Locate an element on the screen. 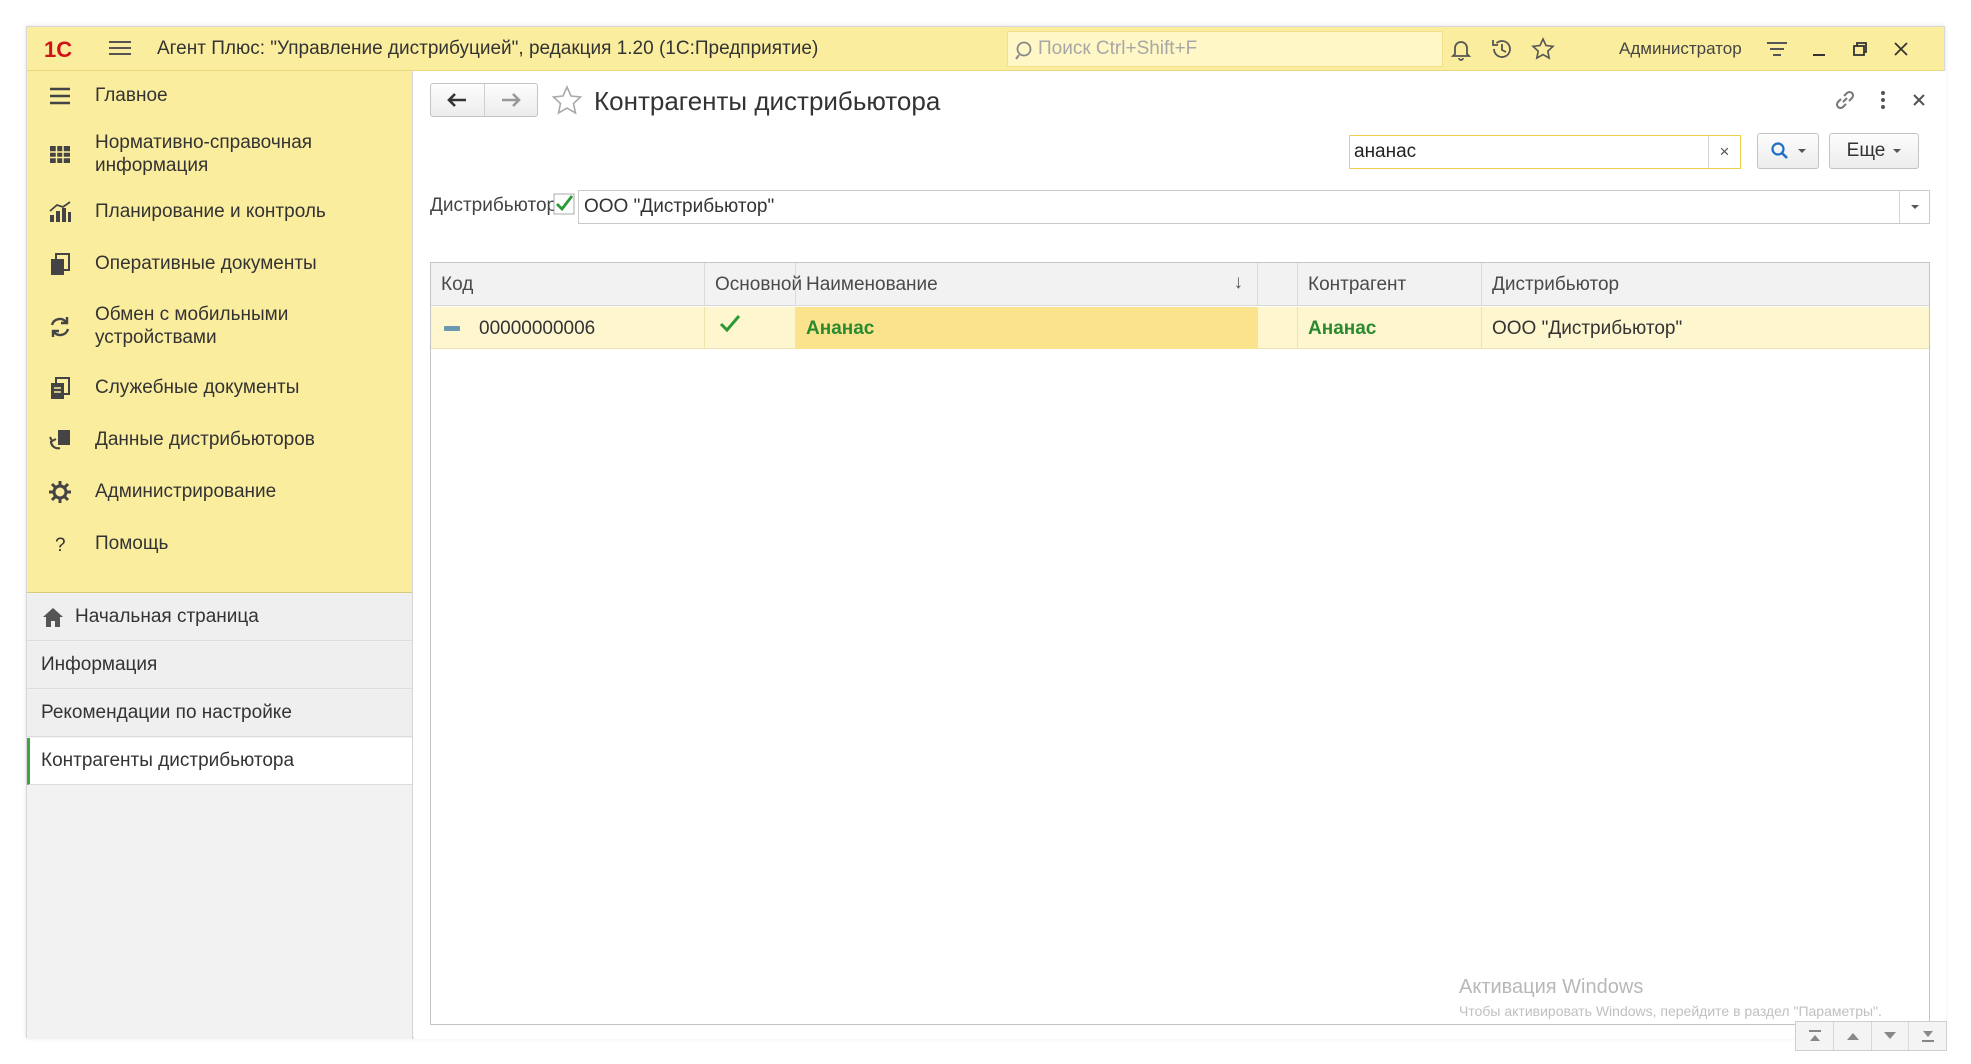 The image size is (1971, 1064). arrow-right-icon is located at coordinates (511, 100).